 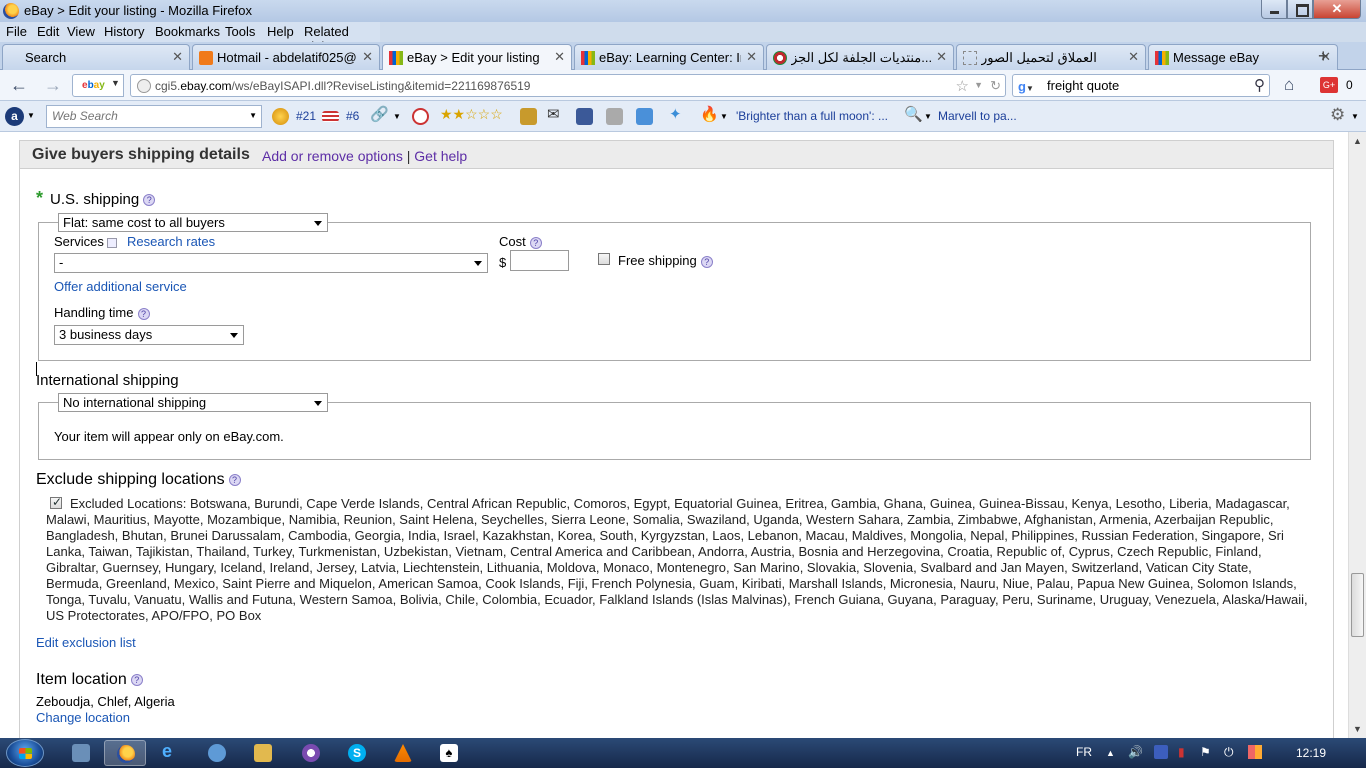 What do you see at coordinates (240, 31) in the screenshot?
I see `menu-tools: Tools` at bounding box center [240, 31].